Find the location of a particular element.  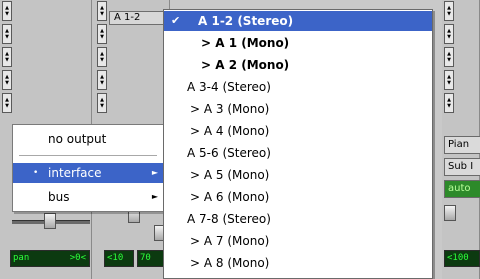

menu-item-a6-mono: > A 6 (Mono) is located at coordinates (298, 197).